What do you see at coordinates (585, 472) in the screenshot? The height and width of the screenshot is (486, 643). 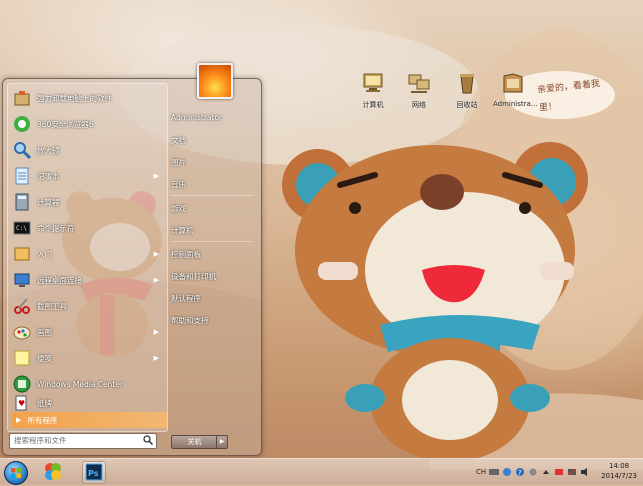 I see `volume-icon` at bounding box center [585, 472].